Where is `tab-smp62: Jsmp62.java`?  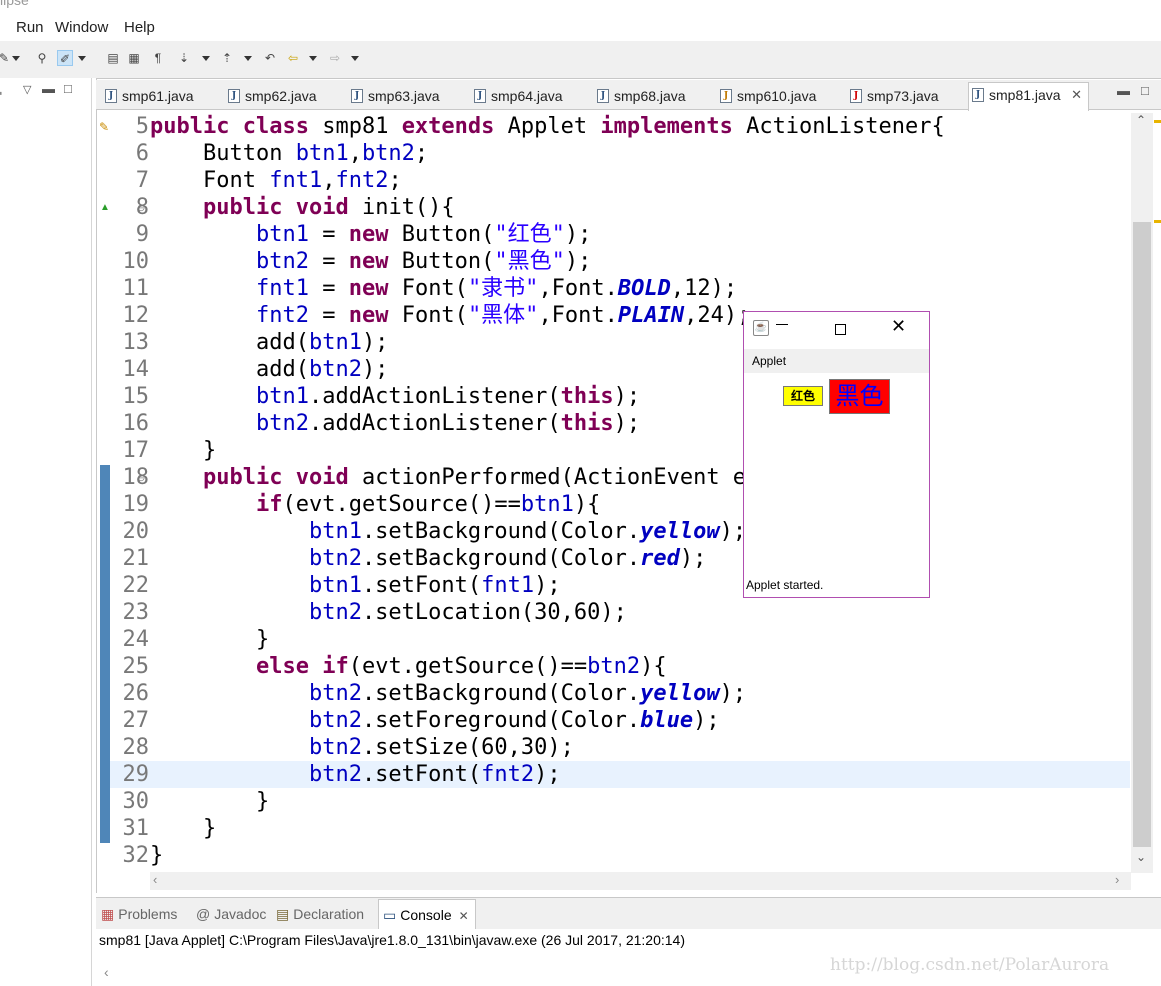 tab-smp62: Jsmp62.java is located at coordinates (271, 97).